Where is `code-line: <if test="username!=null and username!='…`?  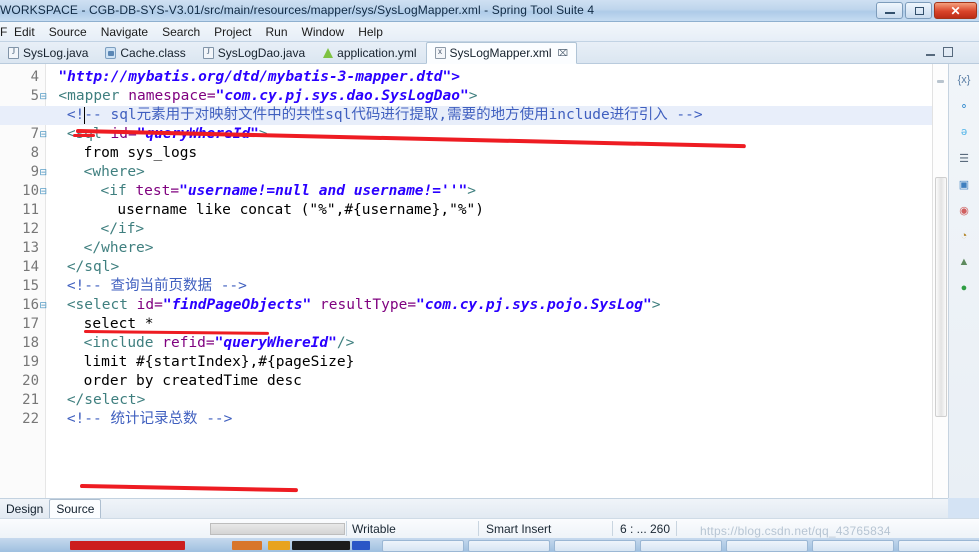
code-line: <if test="username!=null and username!='… is located at coordinates (288, 191).